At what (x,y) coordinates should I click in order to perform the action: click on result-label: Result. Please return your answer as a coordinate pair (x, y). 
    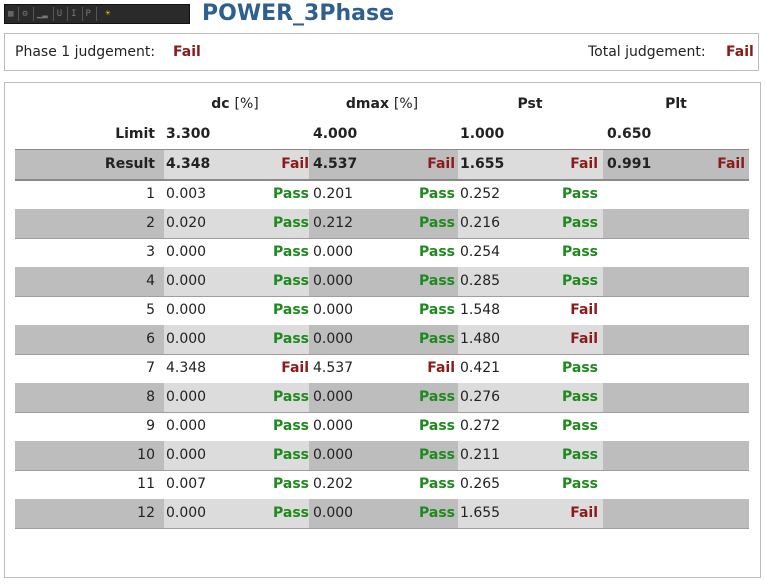
    Looking at the image, I should click on (129, 164).